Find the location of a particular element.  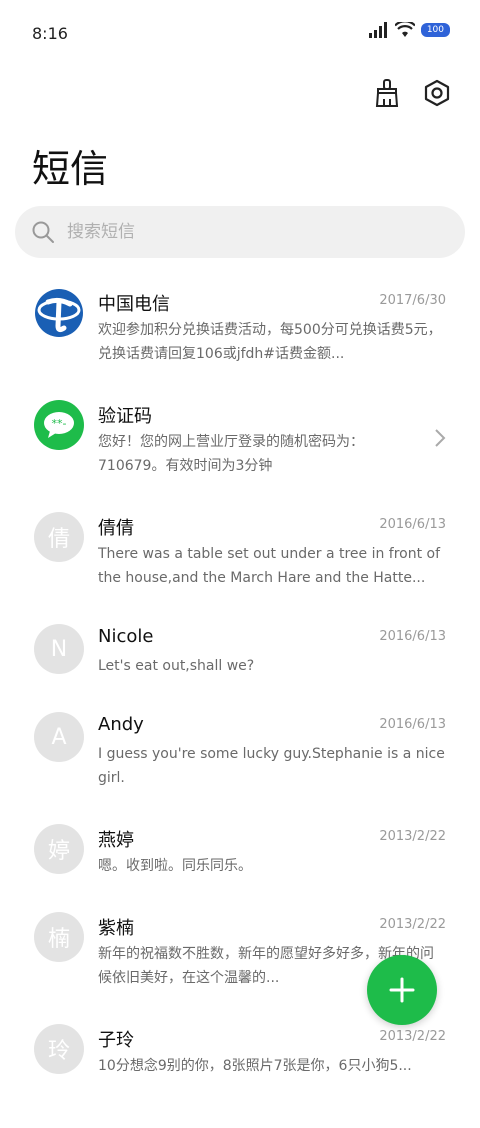

avatar: 婷 is located at coordinates (59, 849).